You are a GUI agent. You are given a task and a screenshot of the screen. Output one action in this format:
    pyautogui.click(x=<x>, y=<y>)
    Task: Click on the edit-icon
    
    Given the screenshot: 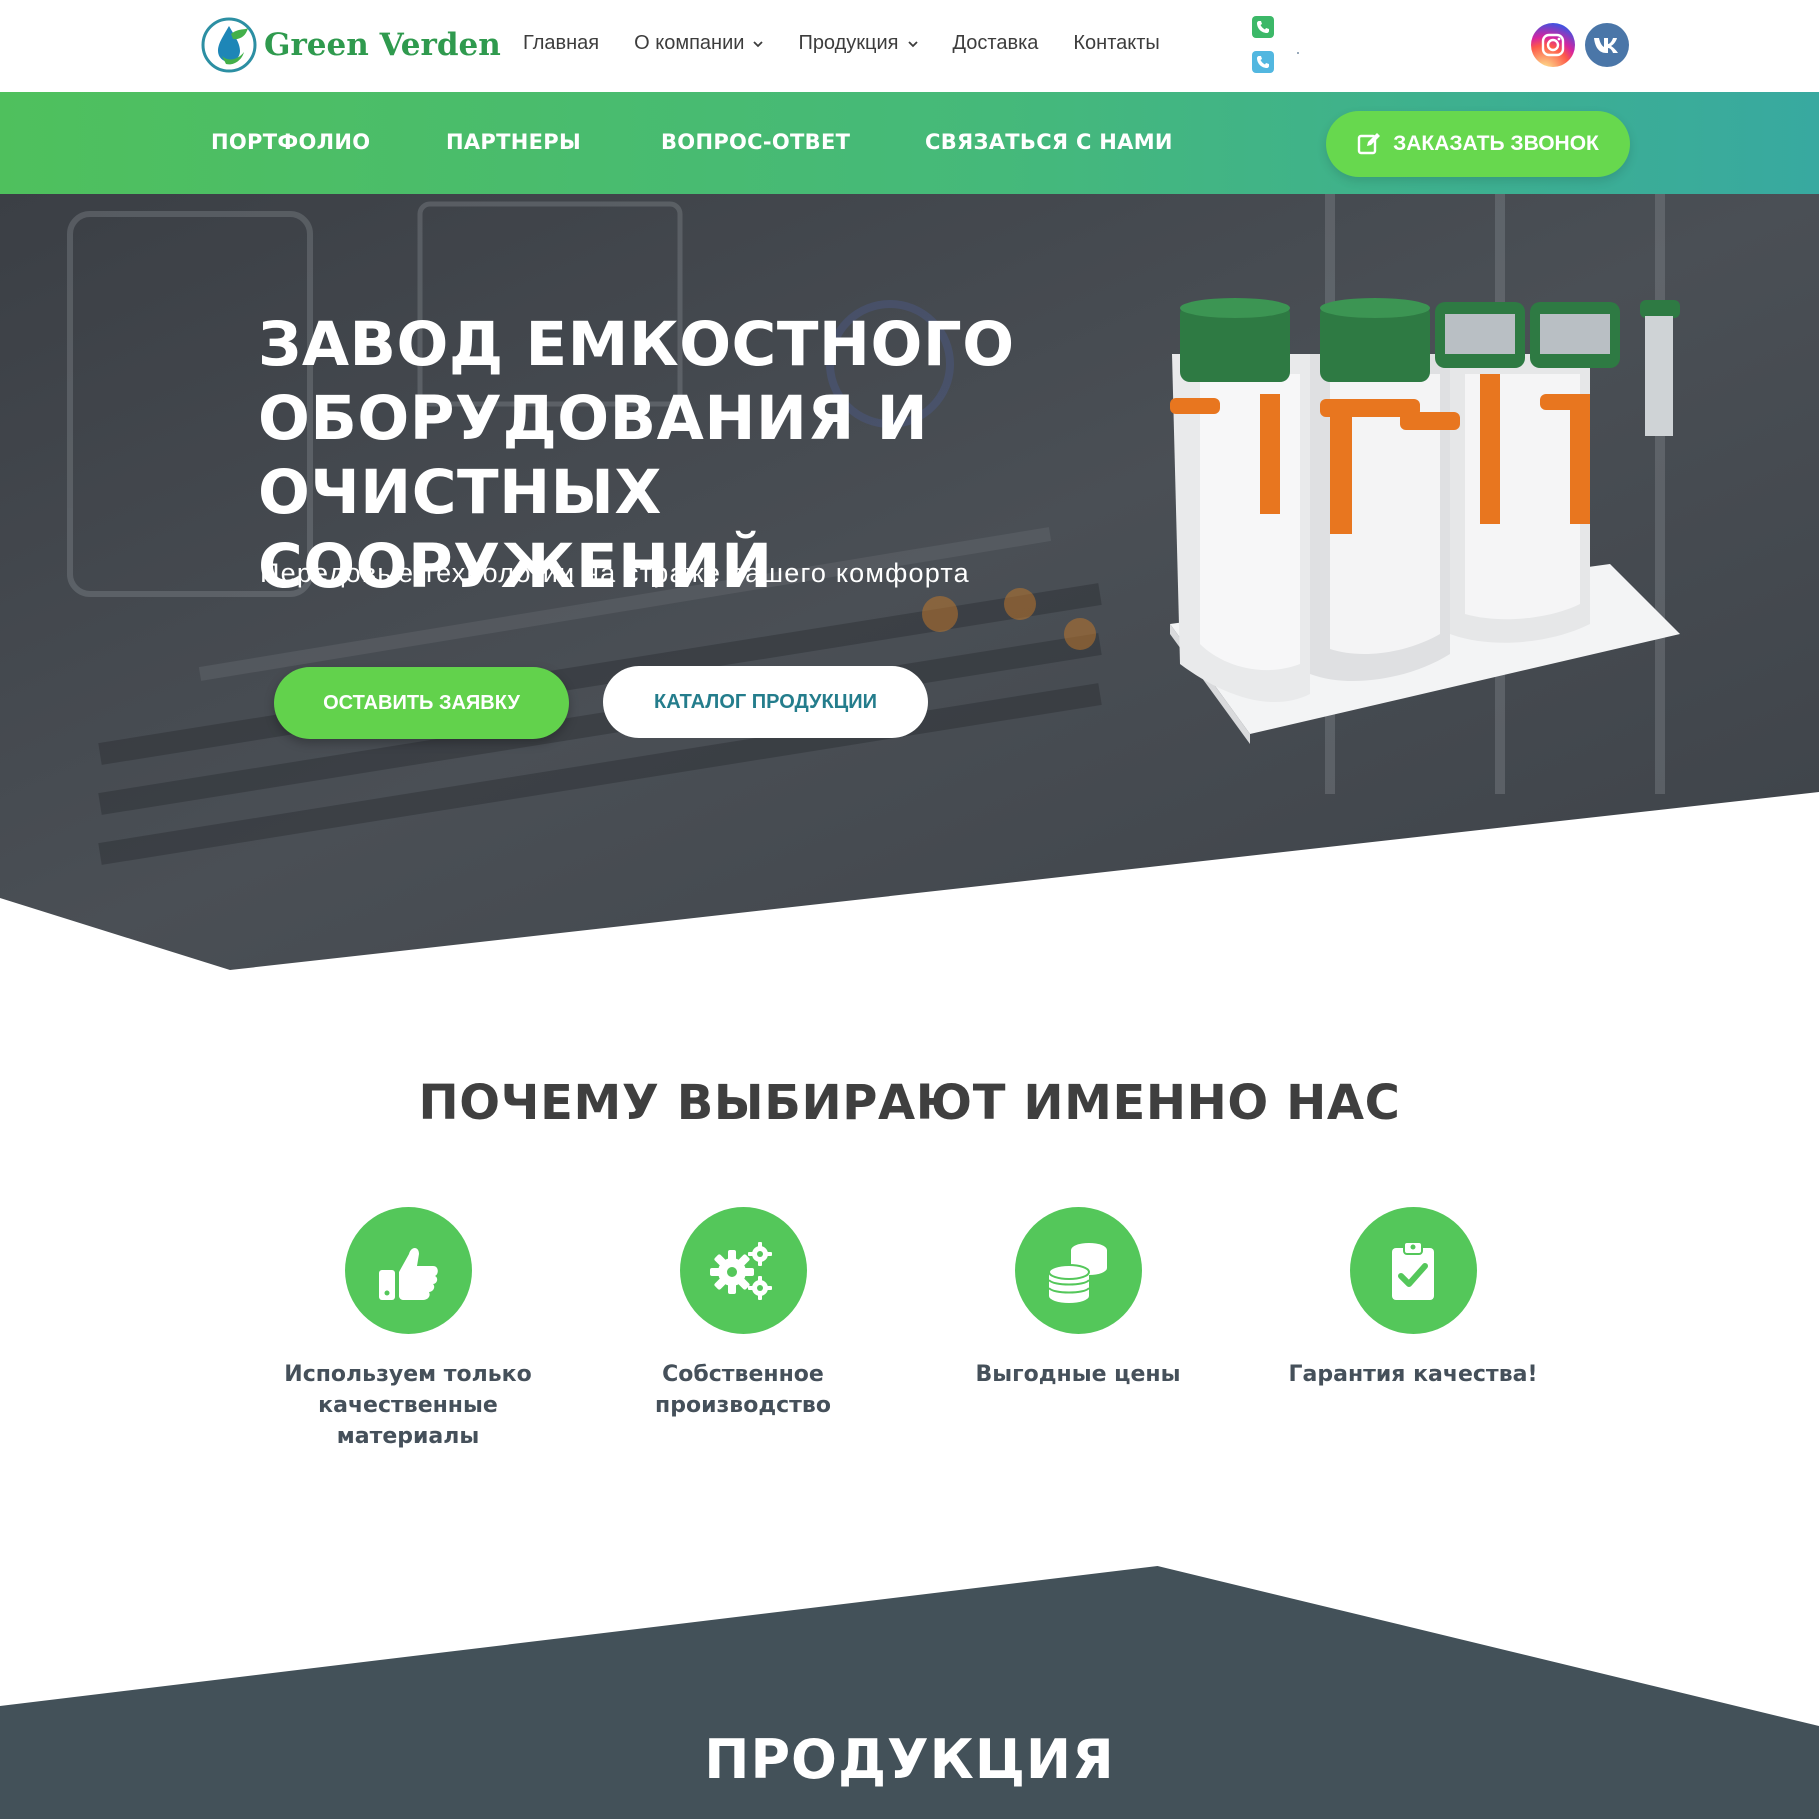 What is the action you would take?
    pyautogui.click(x=1369, y=144)
    